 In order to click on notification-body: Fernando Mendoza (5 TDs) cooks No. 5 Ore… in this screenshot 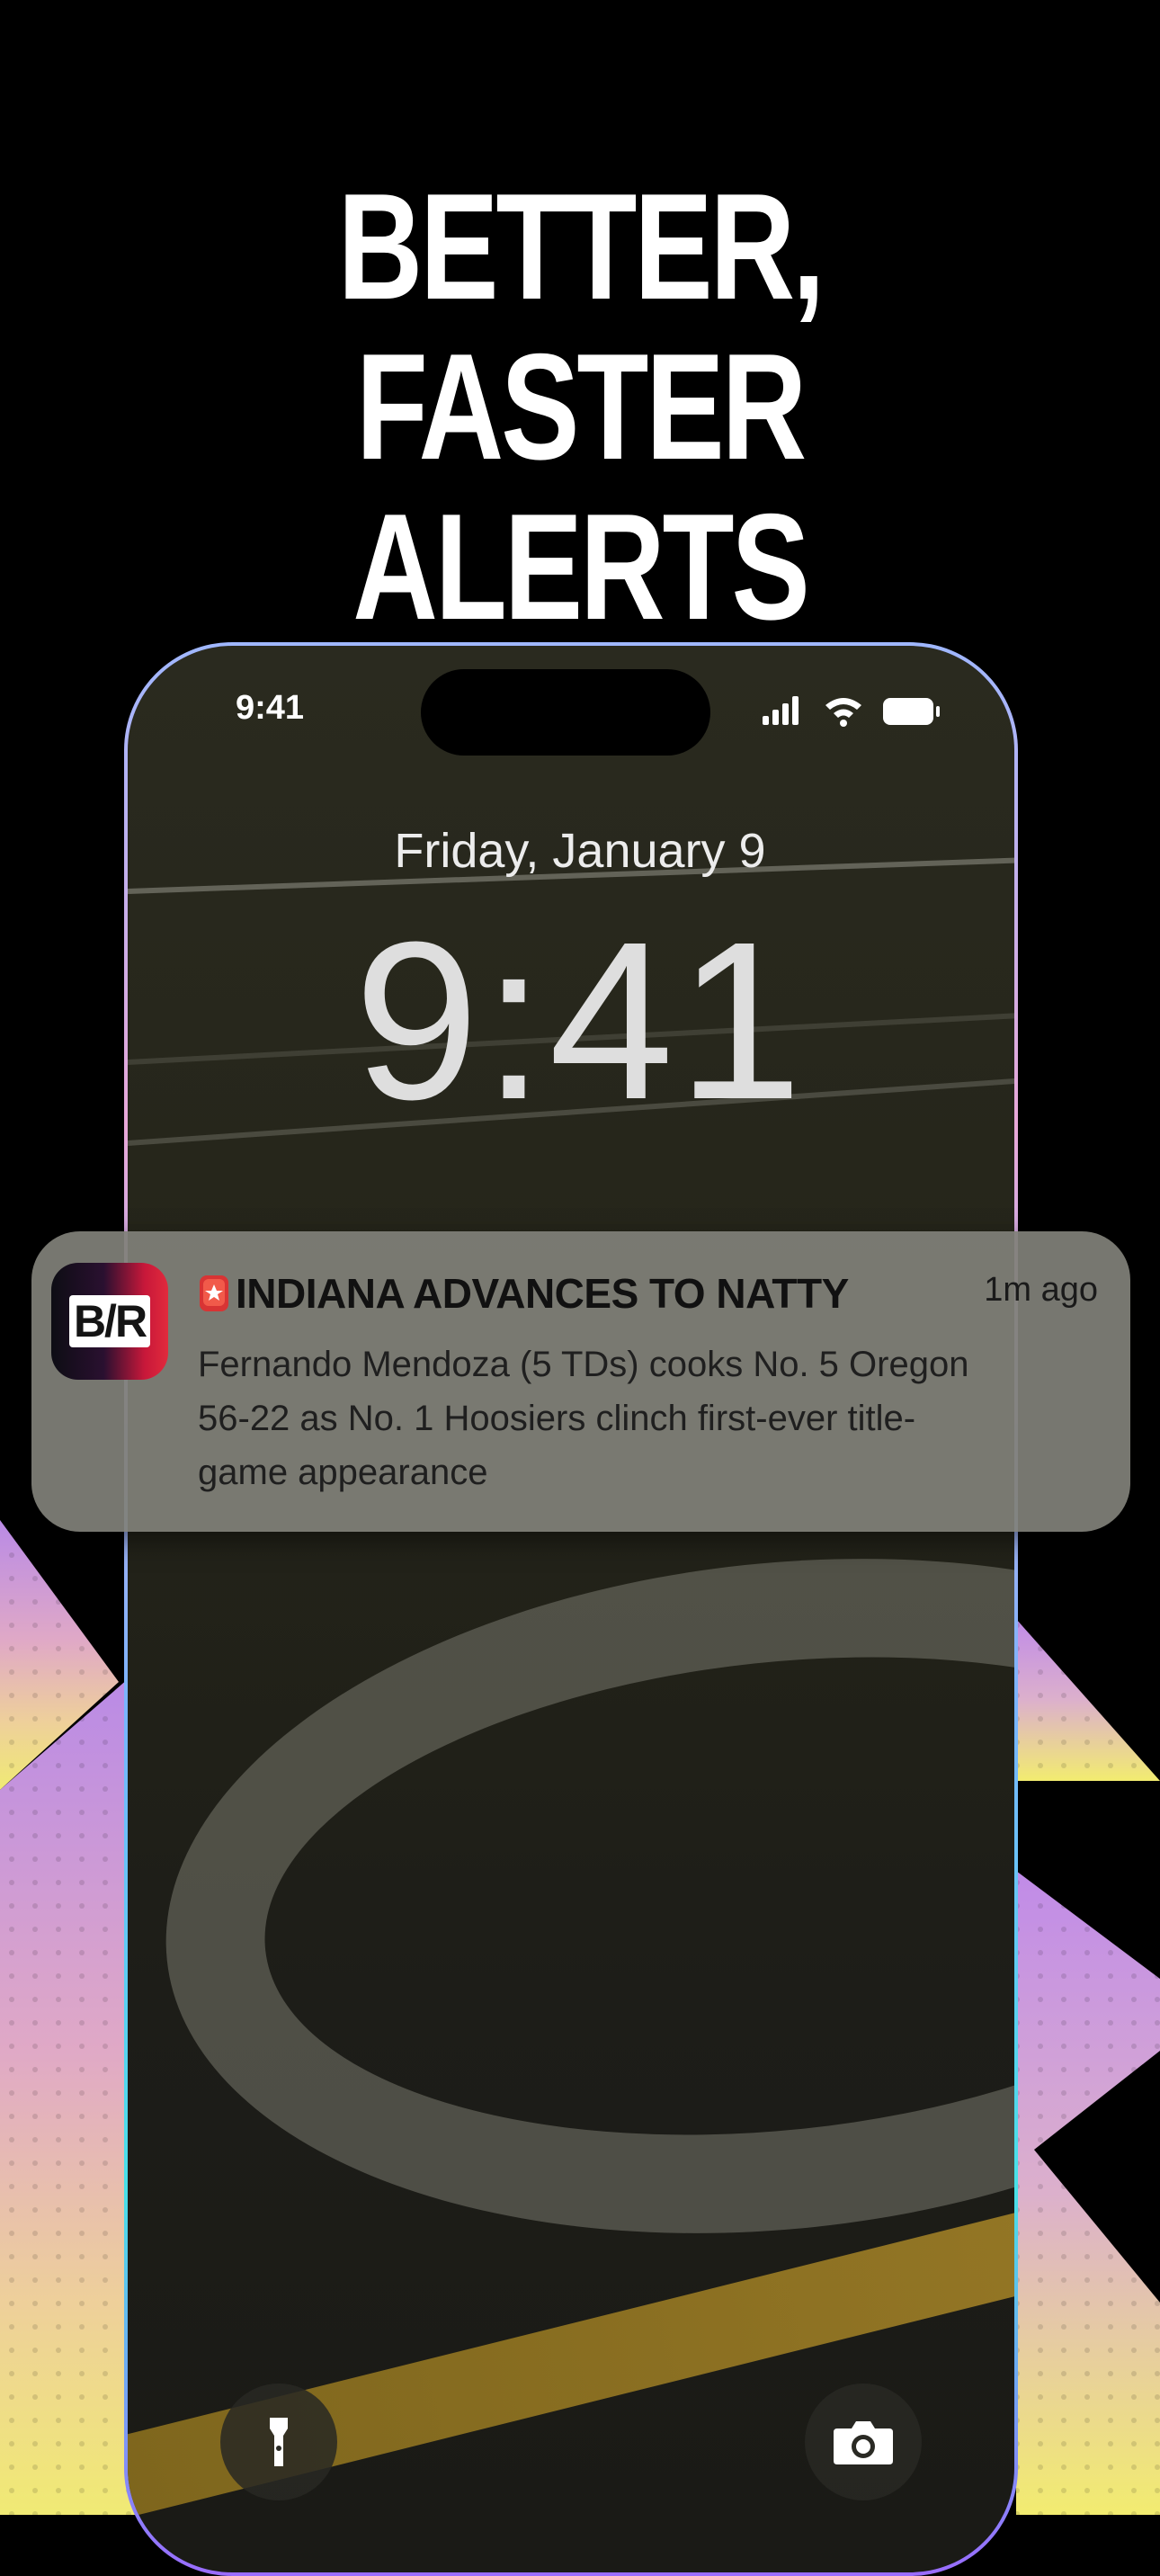, I will do `click(583, 1418)`.